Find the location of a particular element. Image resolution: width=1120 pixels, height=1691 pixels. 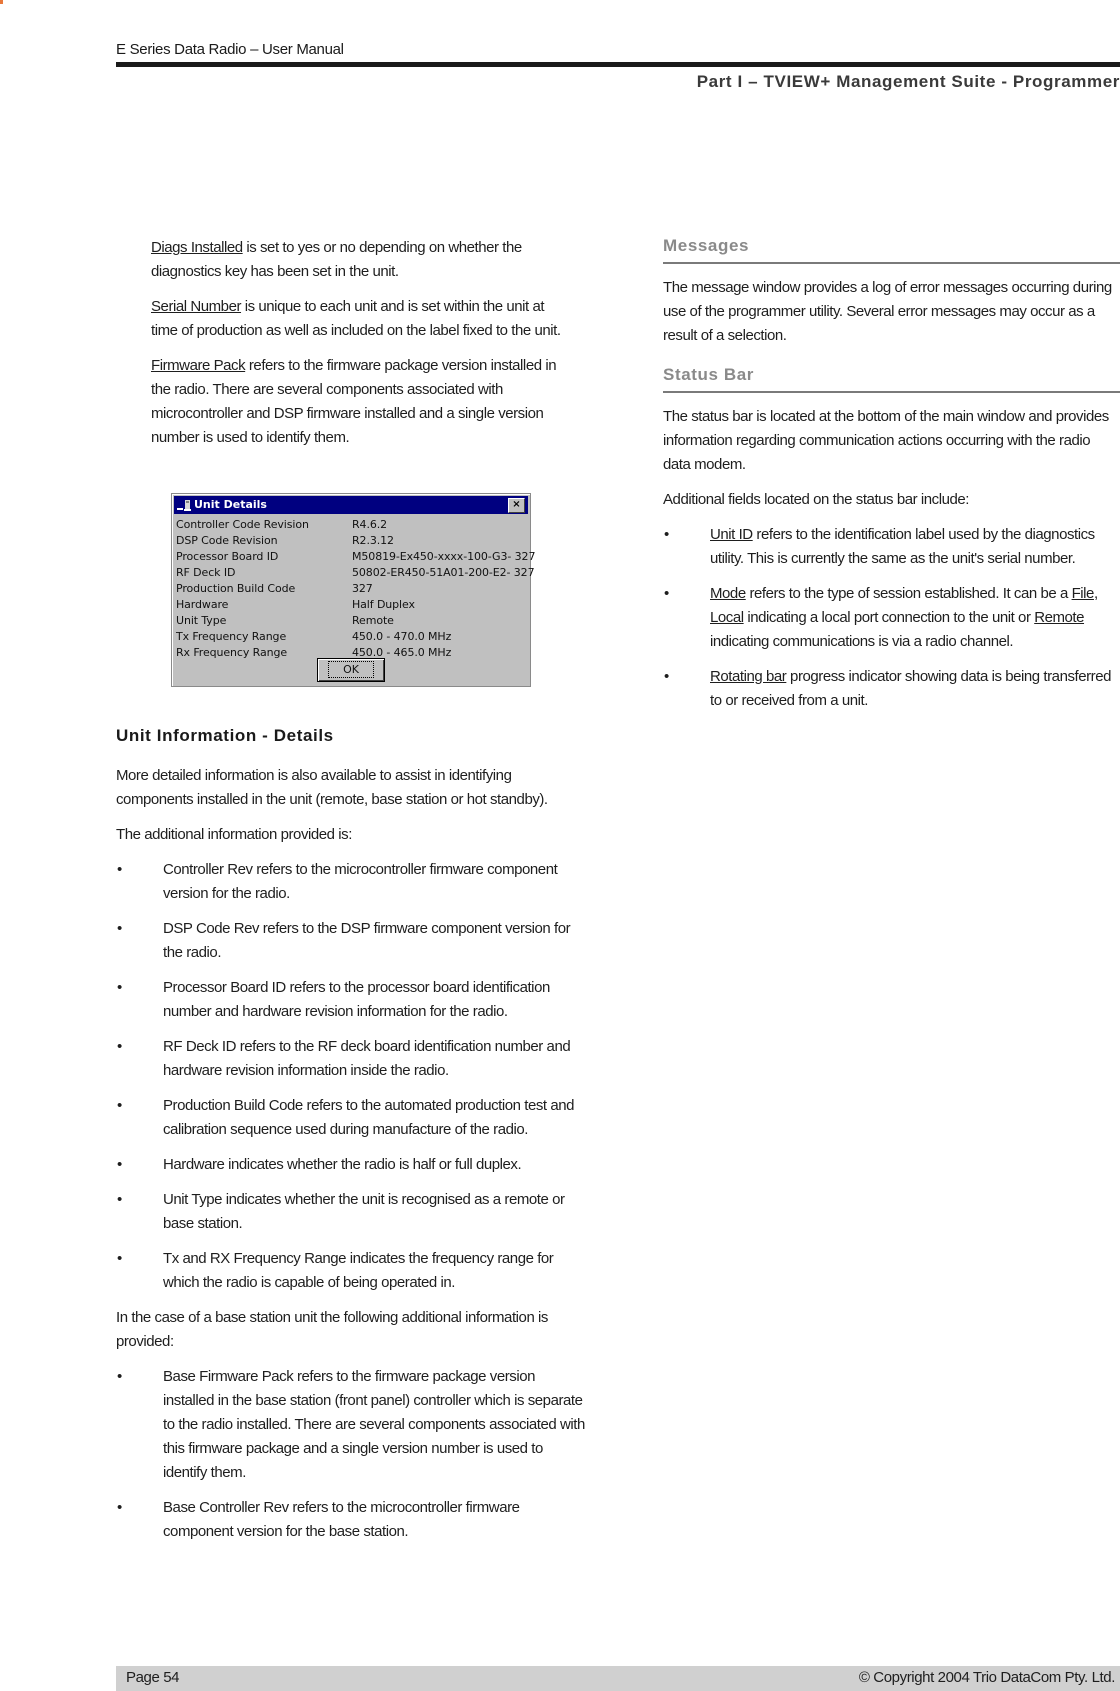

detail-label: Tx Frequency Range is located at coordinates (231, 636).